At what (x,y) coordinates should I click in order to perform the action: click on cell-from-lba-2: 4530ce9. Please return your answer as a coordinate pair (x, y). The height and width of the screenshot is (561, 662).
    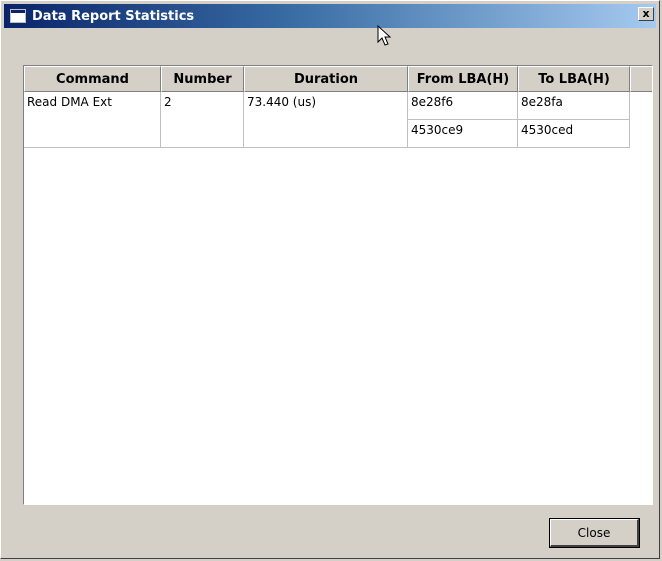
    Looking at the image, I should click on (463, 134).